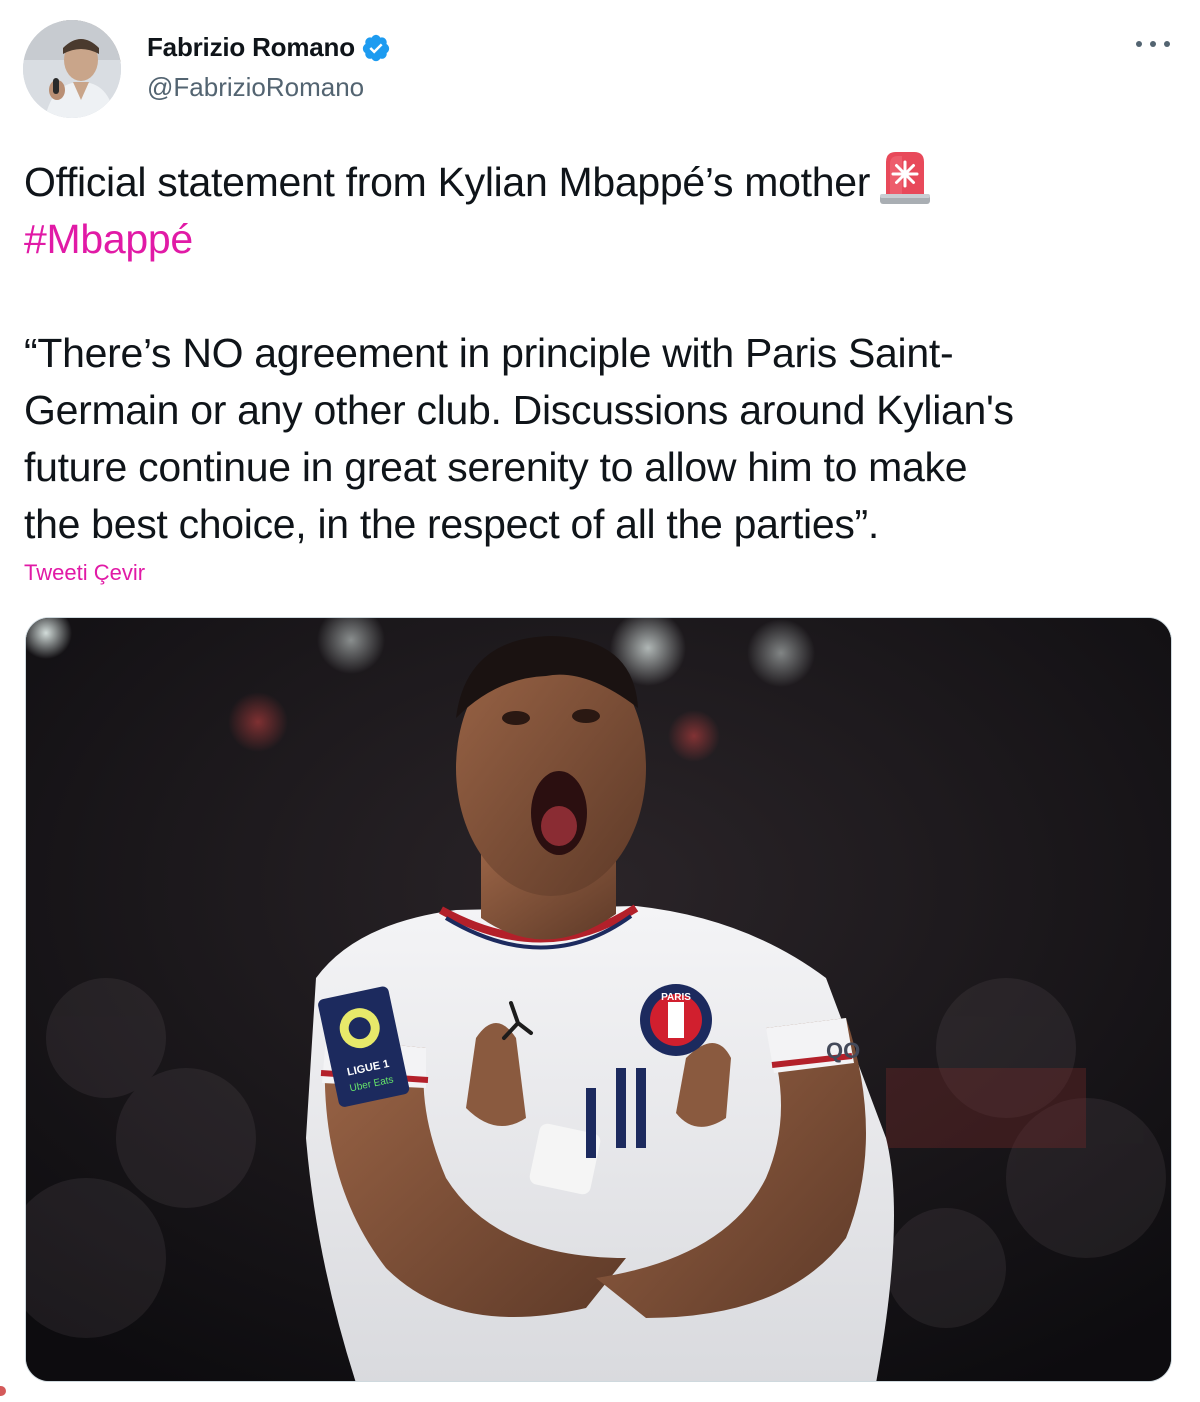 The height and width of the screenshot is (1402, 1200). I want to click on translate-tweet-link: Tweeti Çevir, so click(84, 573).